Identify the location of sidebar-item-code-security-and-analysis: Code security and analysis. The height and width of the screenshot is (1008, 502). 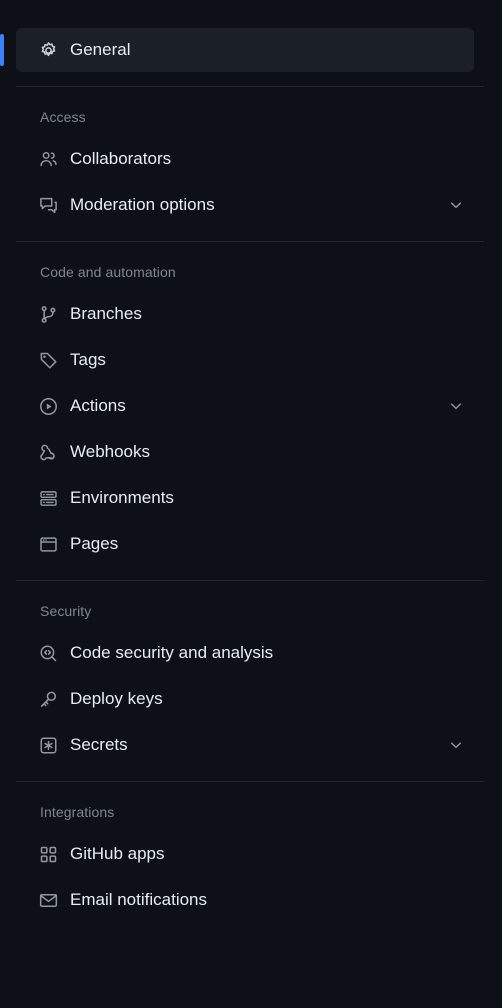
(245, 653).